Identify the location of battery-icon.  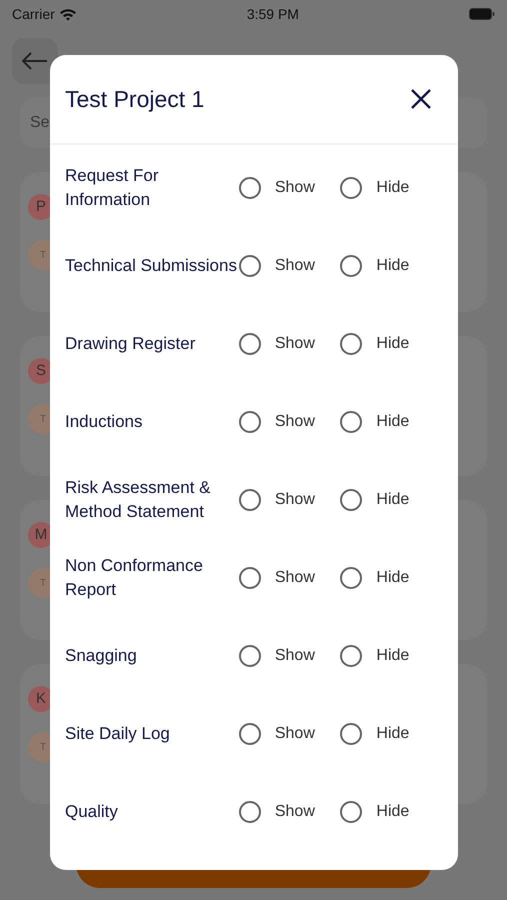
(481, 14).